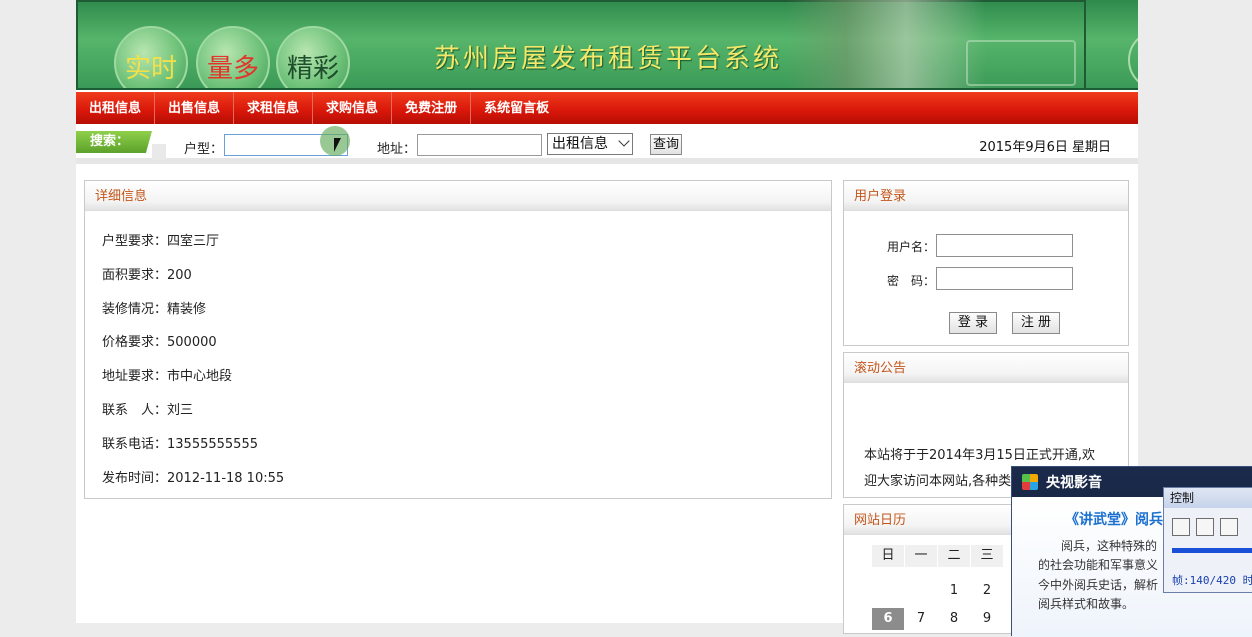 The image size is (1252, 637). What do you see at coordinates (1114, 519) in the screenshot?
I see `popup-title: 《讲武堂》阅兵` at bounding box center [1114, 519].